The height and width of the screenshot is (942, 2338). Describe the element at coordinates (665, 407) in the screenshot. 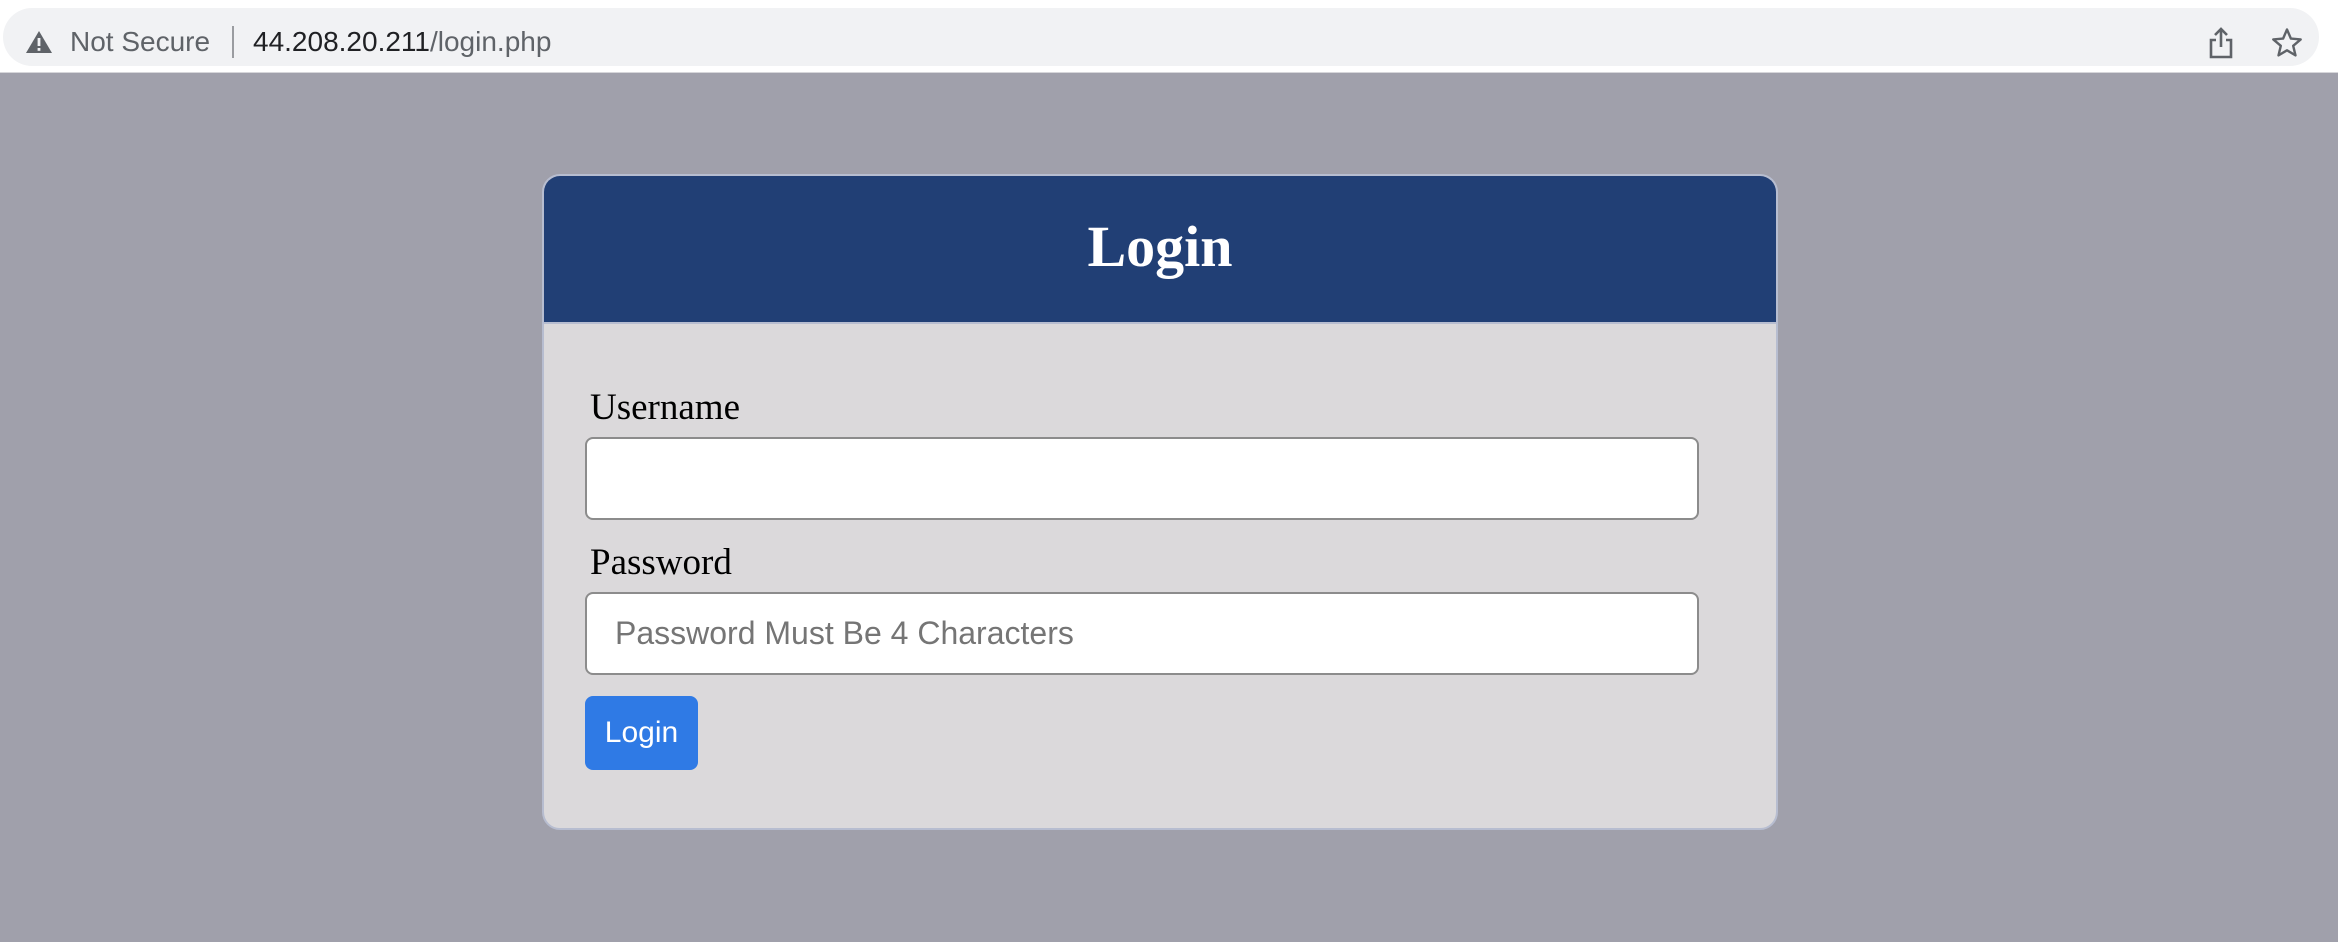

I see `username-label: Username` at that location.